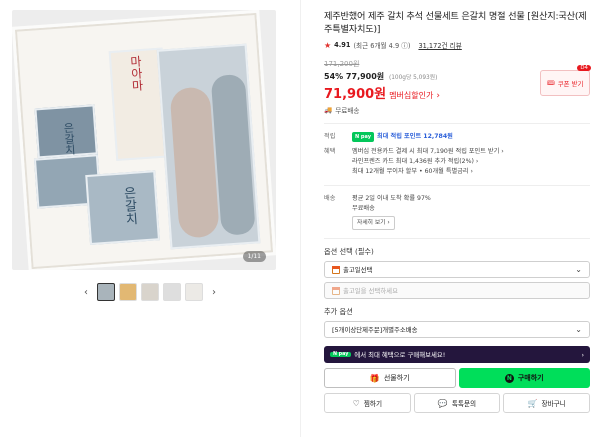 The width and height of the screenshot is (600, 437). Describe the element at coordinates (342, 64) in the screenshot. I see `original-price: 171,200원` at that location.